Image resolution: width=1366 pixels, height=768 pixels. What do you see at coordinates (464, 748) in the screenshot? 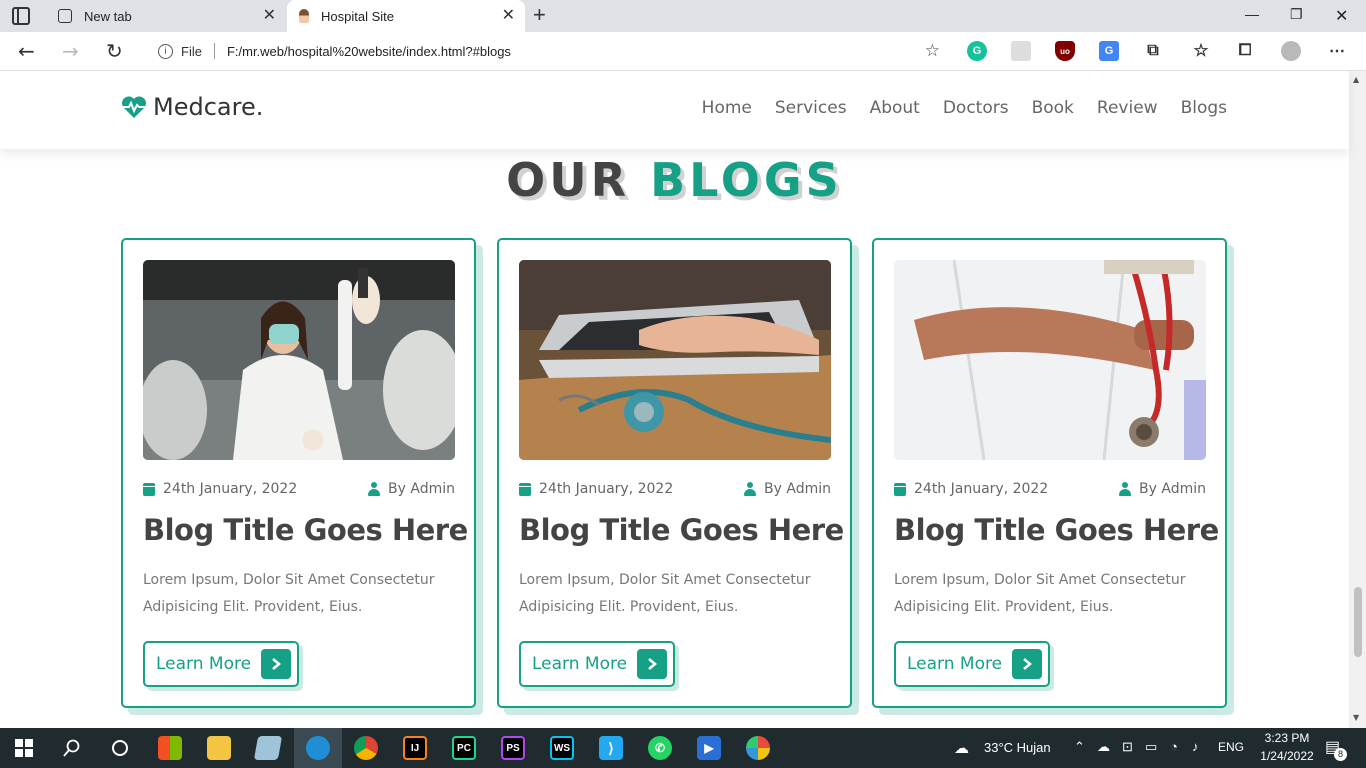
I see `pycharm-app: PC` at bounding box center [464, 748].